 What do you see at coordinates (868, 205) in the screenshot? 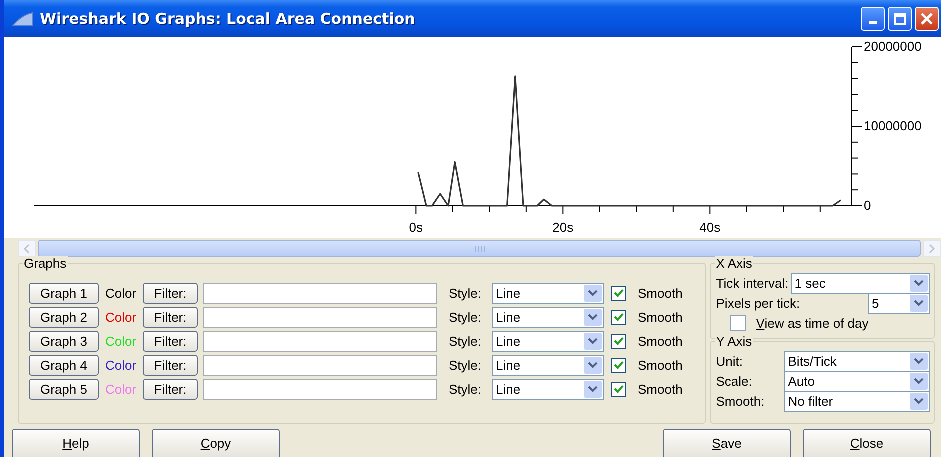
I see `tick-label: 0` at bounding box center [868, 205].